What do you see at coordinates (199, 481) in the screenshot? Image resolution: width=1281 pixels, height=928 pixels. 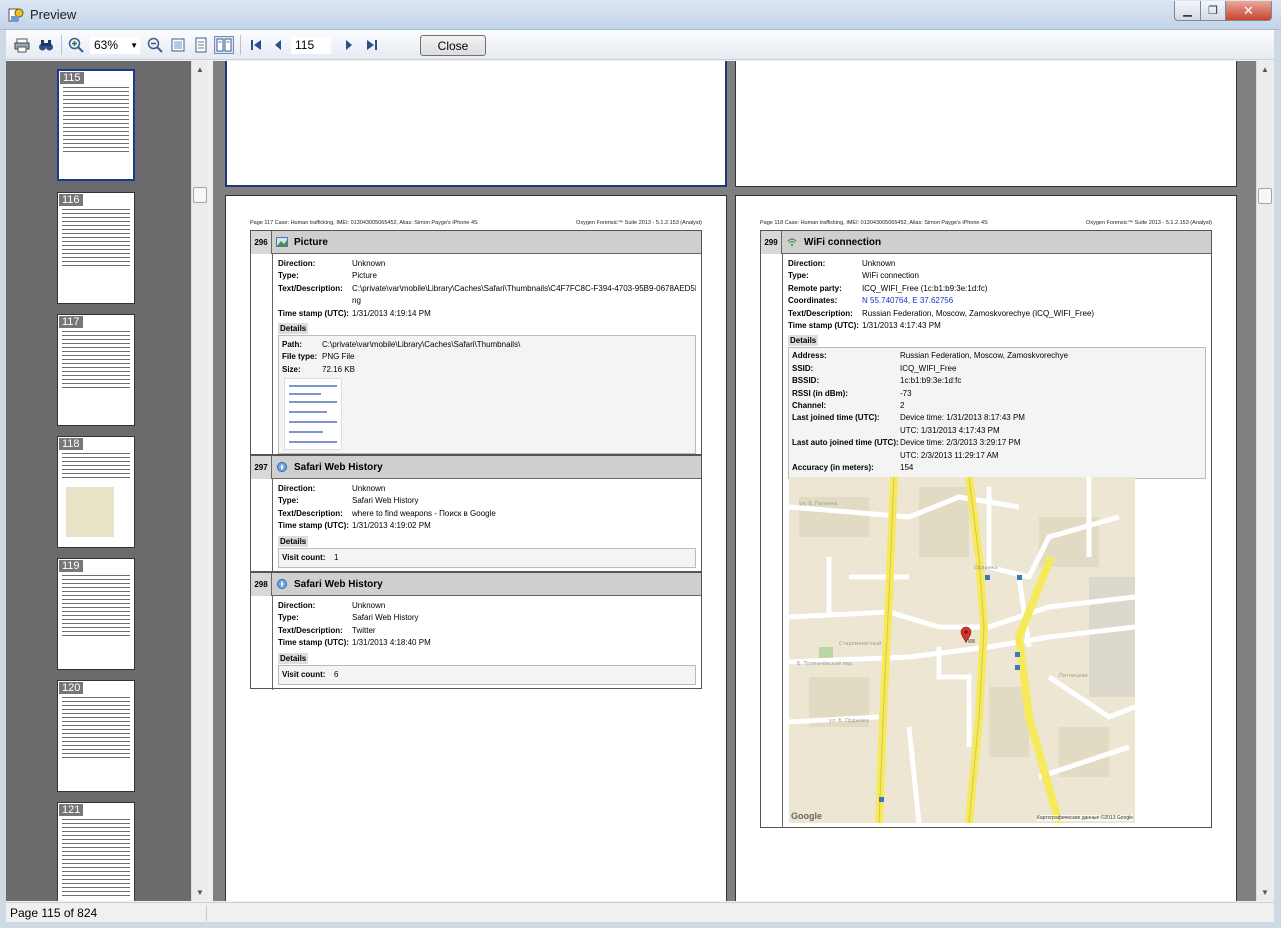 I see `thumbnail-scrollbar: ▲ ▼` at bounding box center [199, 481].